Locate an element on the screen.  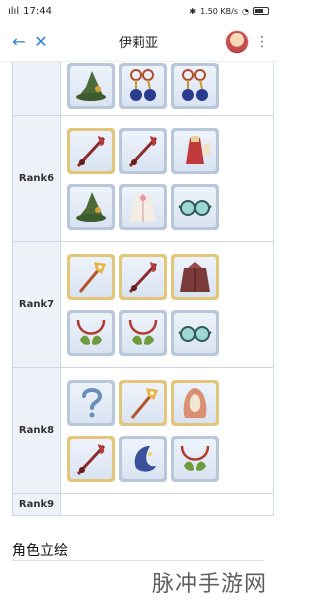
status-right: ✱ 1.50 KB/s ◔ is located at coordinates (229, 11).